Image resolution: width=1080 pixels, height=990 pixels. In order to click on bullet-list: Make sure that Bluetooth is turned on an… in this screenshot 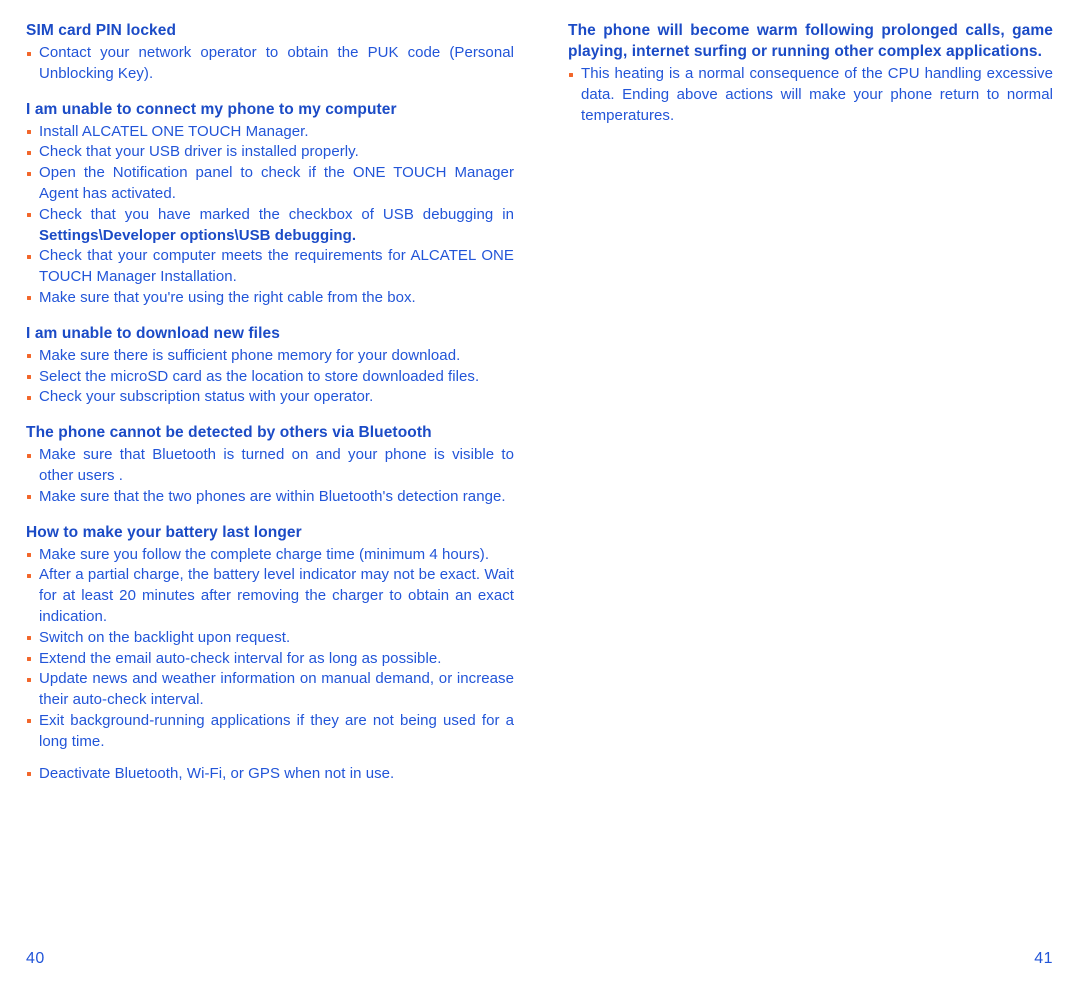, I will do `click(270, 476)`.